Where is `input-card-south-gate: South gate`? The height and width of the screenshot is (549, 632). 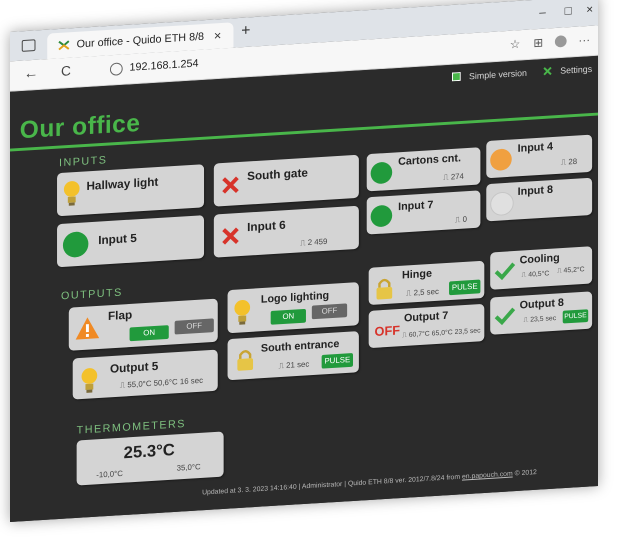 input-card-south-gate: South gate is located at coordinates (286, 180).